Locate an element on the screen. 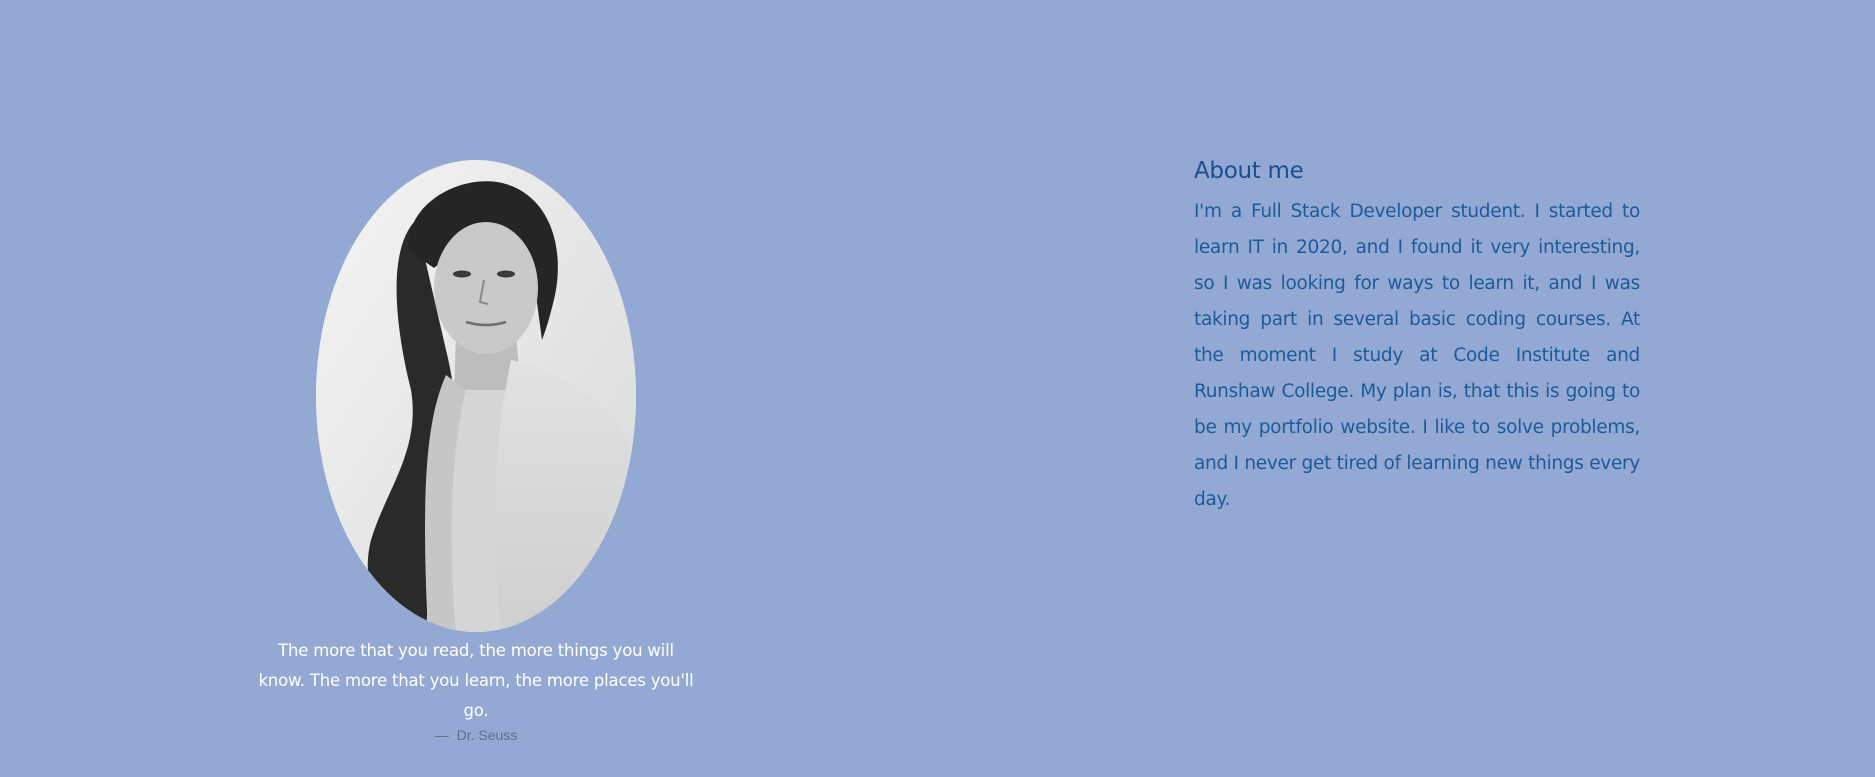 The image size is (1875, 777). profile-photo is located at coordinates (476, 396).